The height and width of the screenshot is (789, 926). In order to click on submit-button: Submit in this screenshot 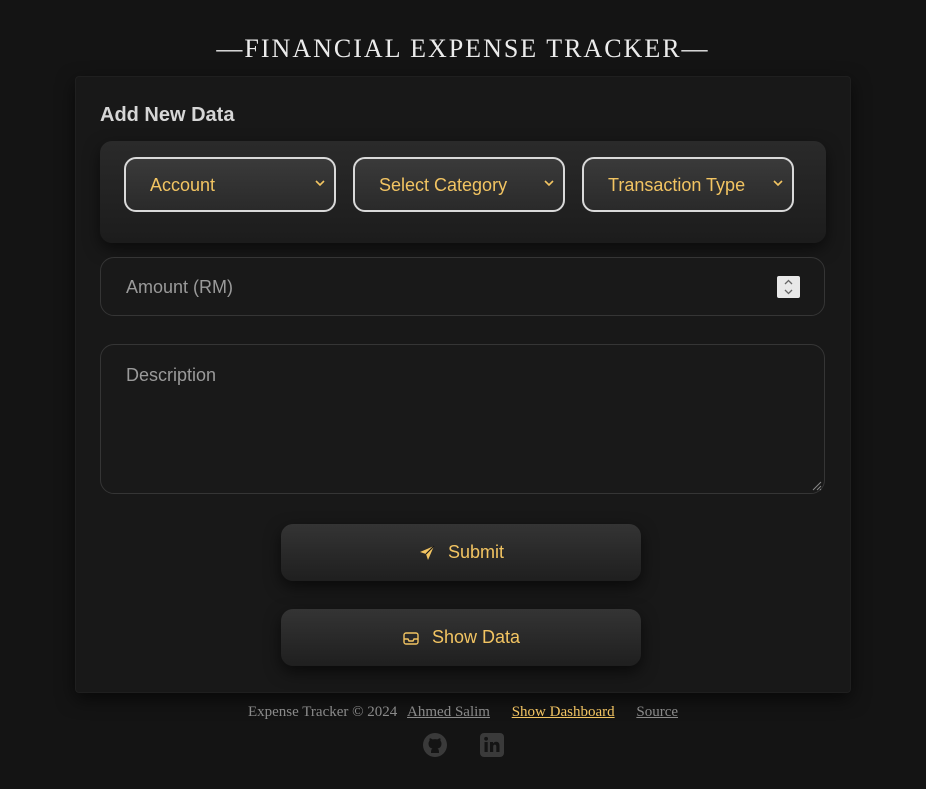, I will do `click(461, 552)`.